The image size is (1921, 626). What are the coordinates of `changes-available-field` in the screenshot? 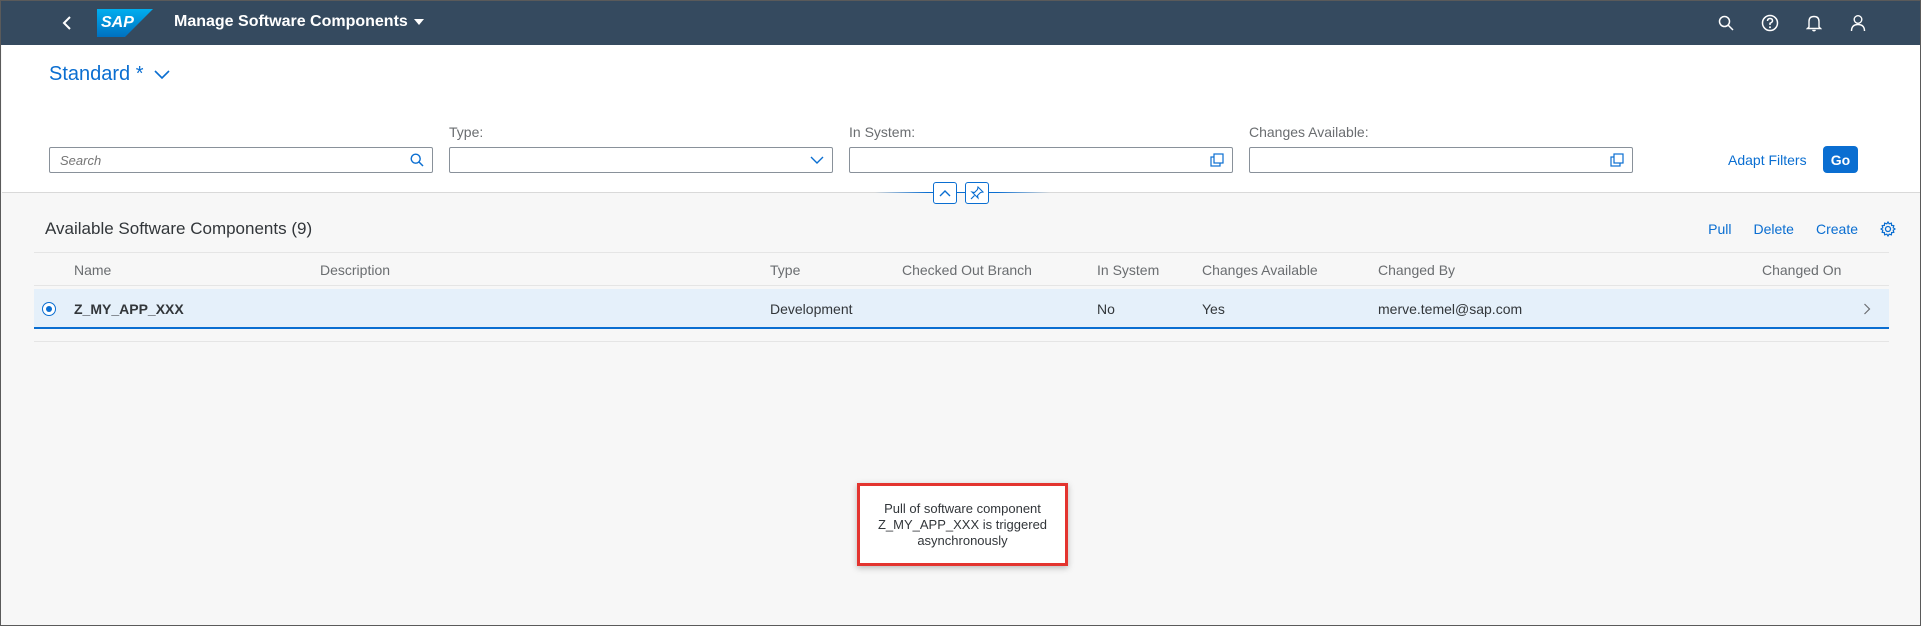 It's located at (1441, 160).